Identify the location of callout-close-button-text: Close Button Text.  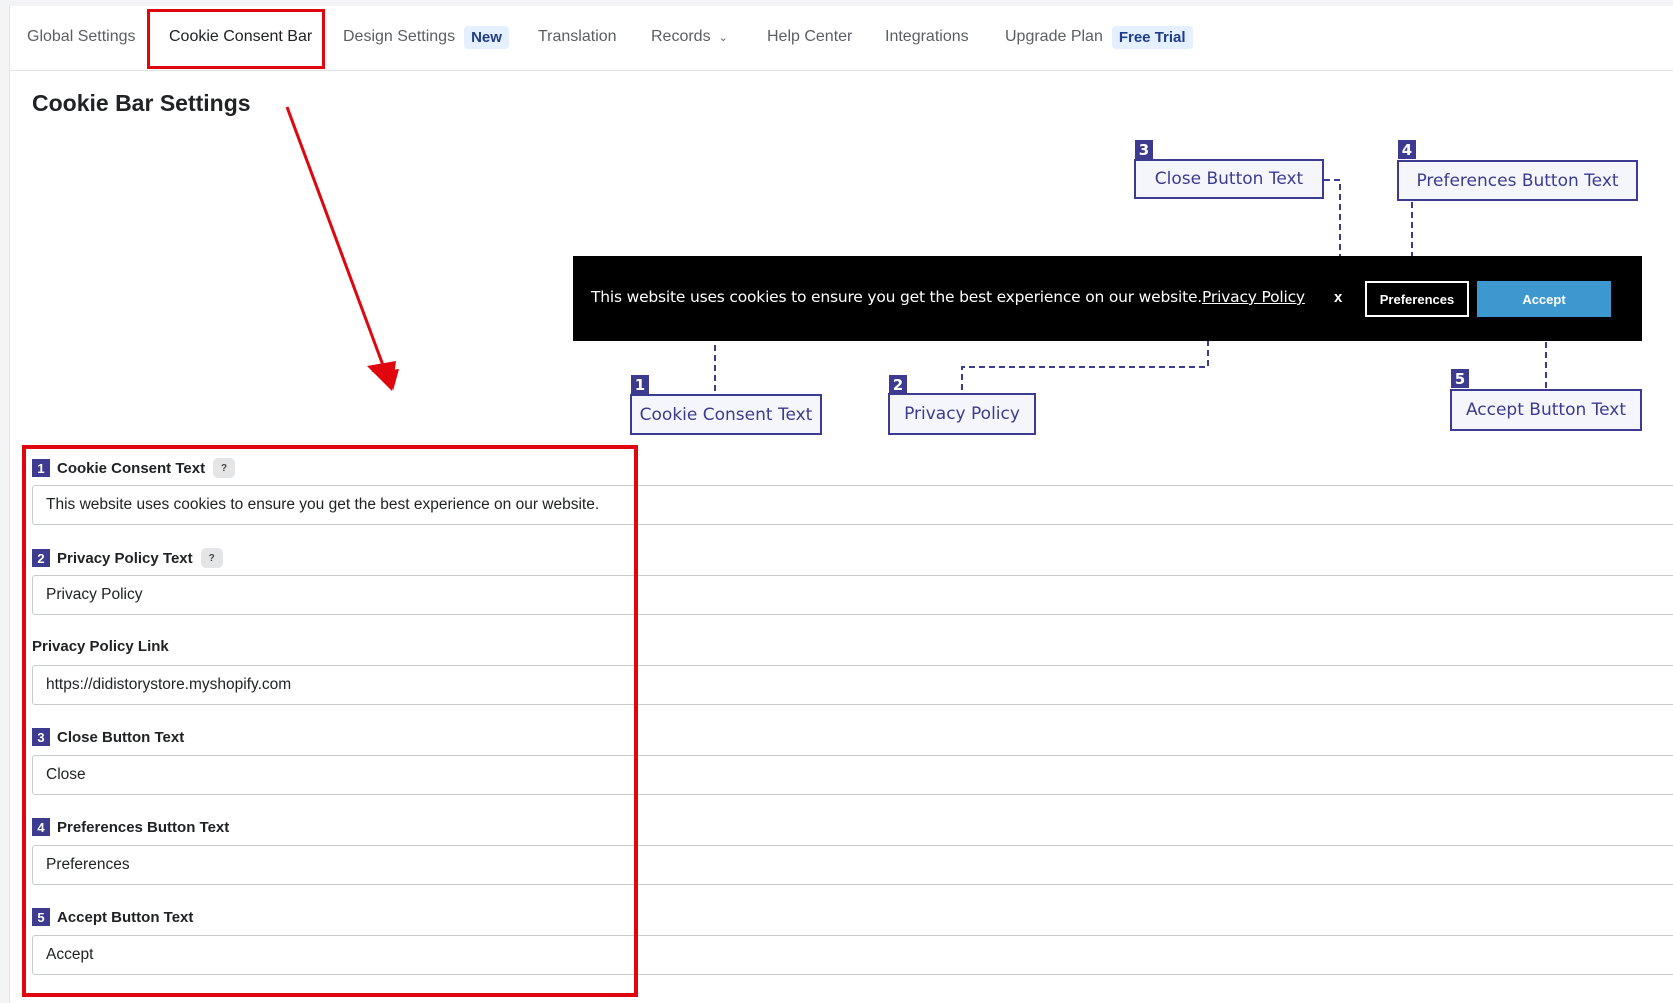
(1229, 179).